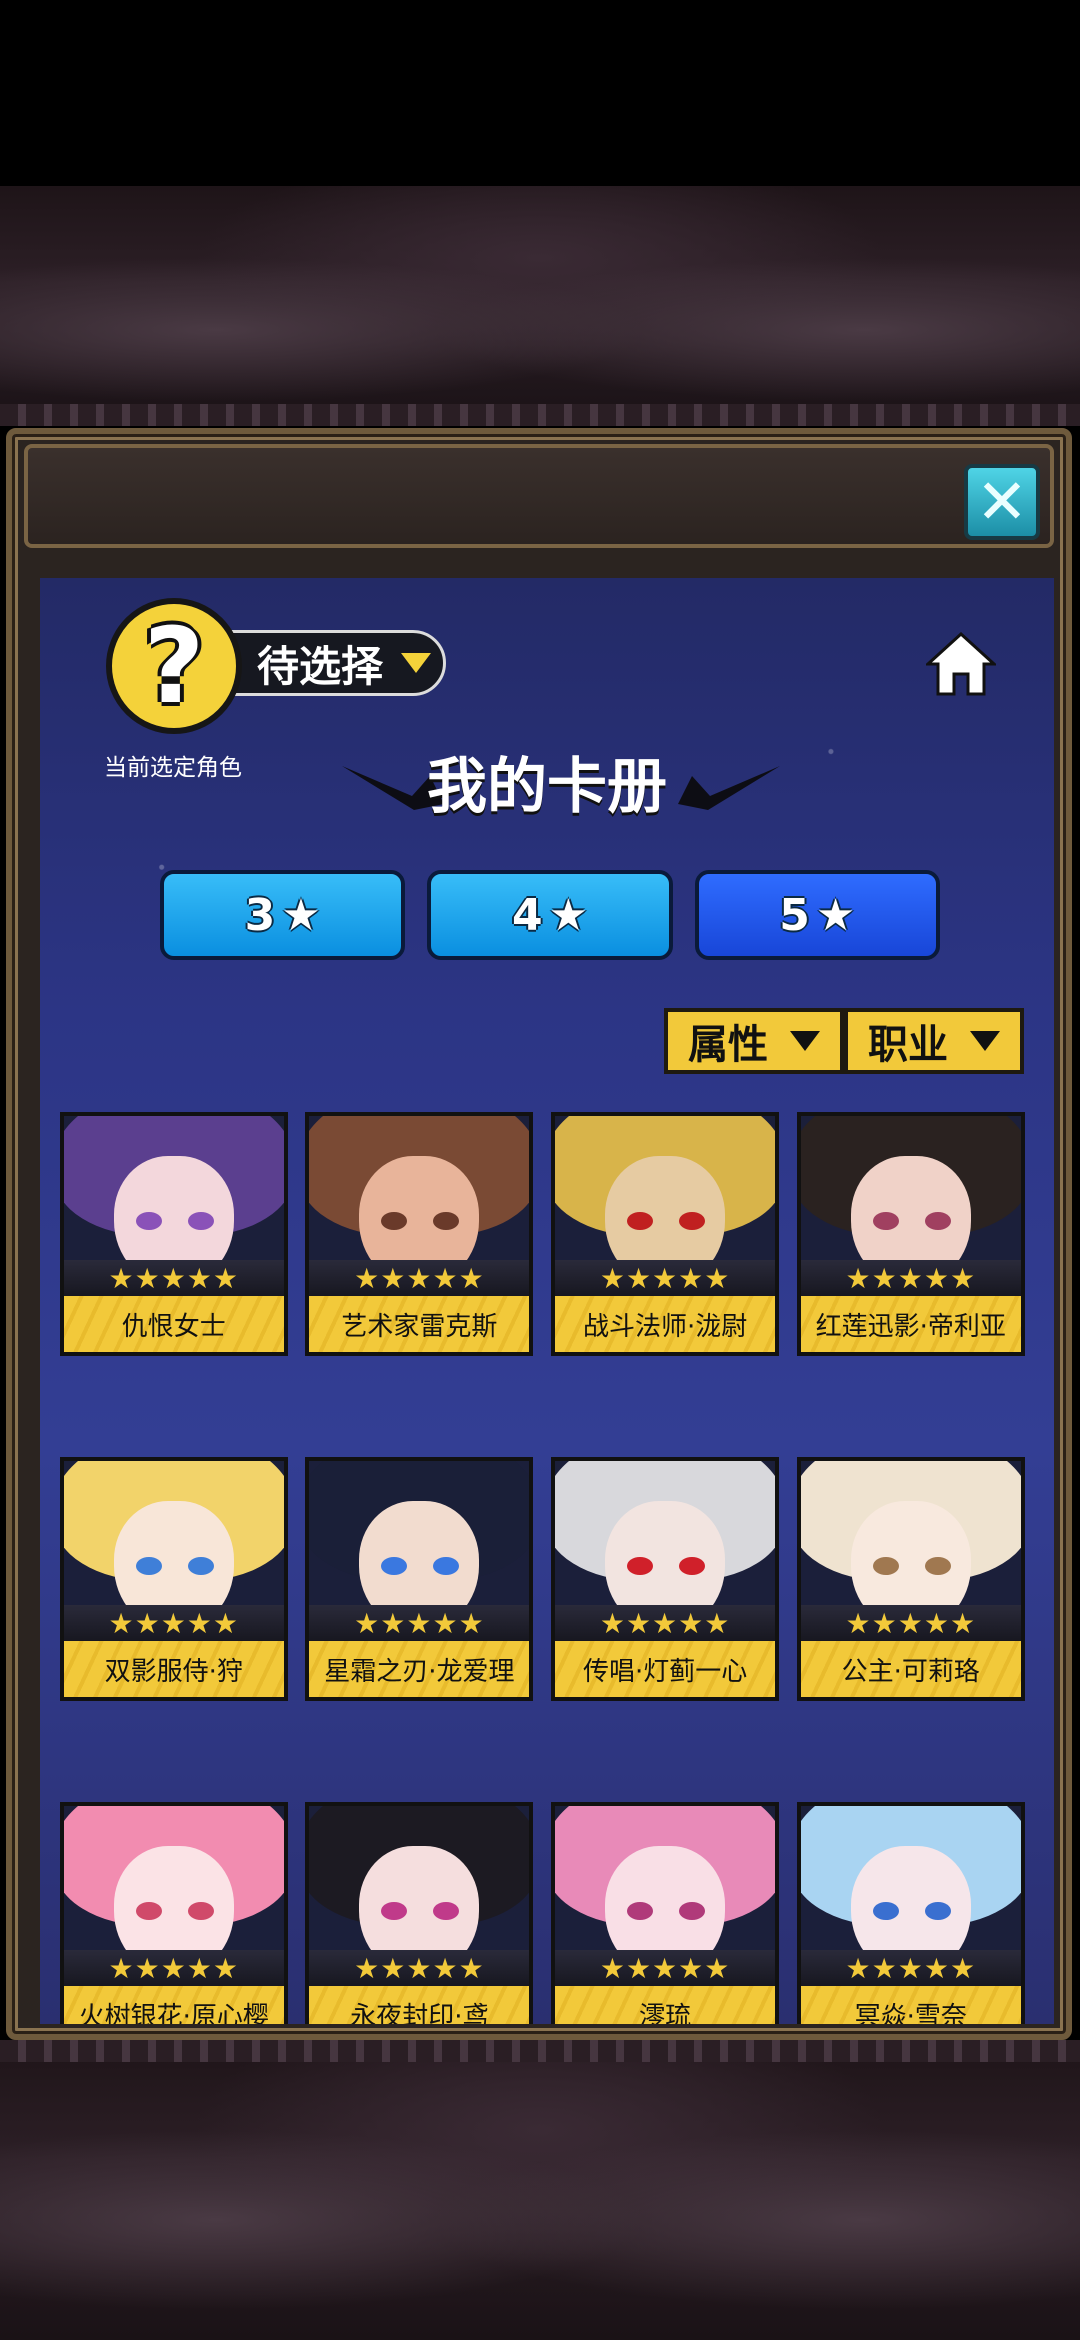 This screenshot has width=1080, height=2340. I want to click on question-mark-icon: ?, so click(174, 666).